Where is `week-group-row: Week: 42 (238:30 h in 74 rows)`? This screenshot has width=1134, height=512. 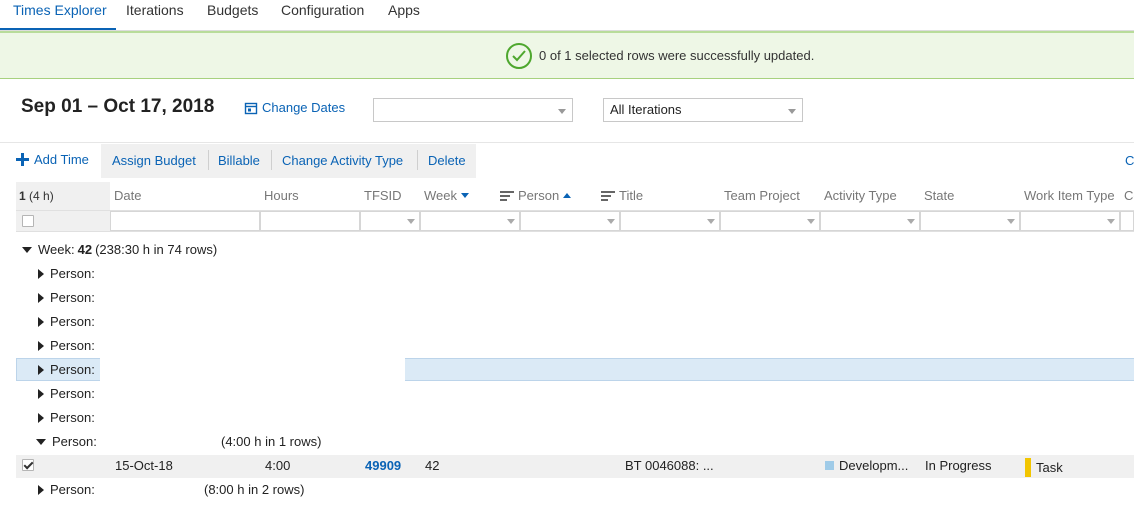 week-group-row: Week: 42 (238:30 h in 74 rows) is located at coordinates (119, 249).